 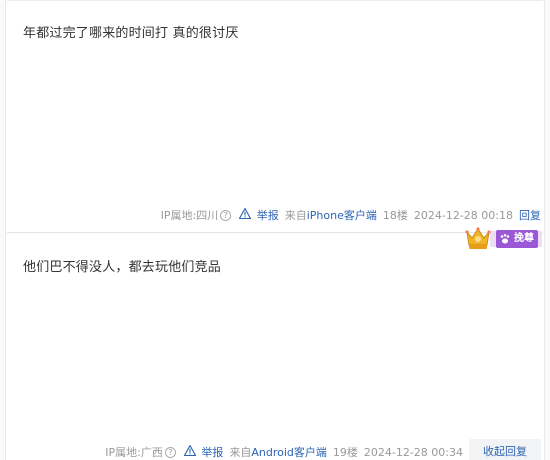 What do you see at coordinates (413, 452) in the screenshot?
I see `post-time: 2024-12-28 00:34` at bounding box center [413, 452].